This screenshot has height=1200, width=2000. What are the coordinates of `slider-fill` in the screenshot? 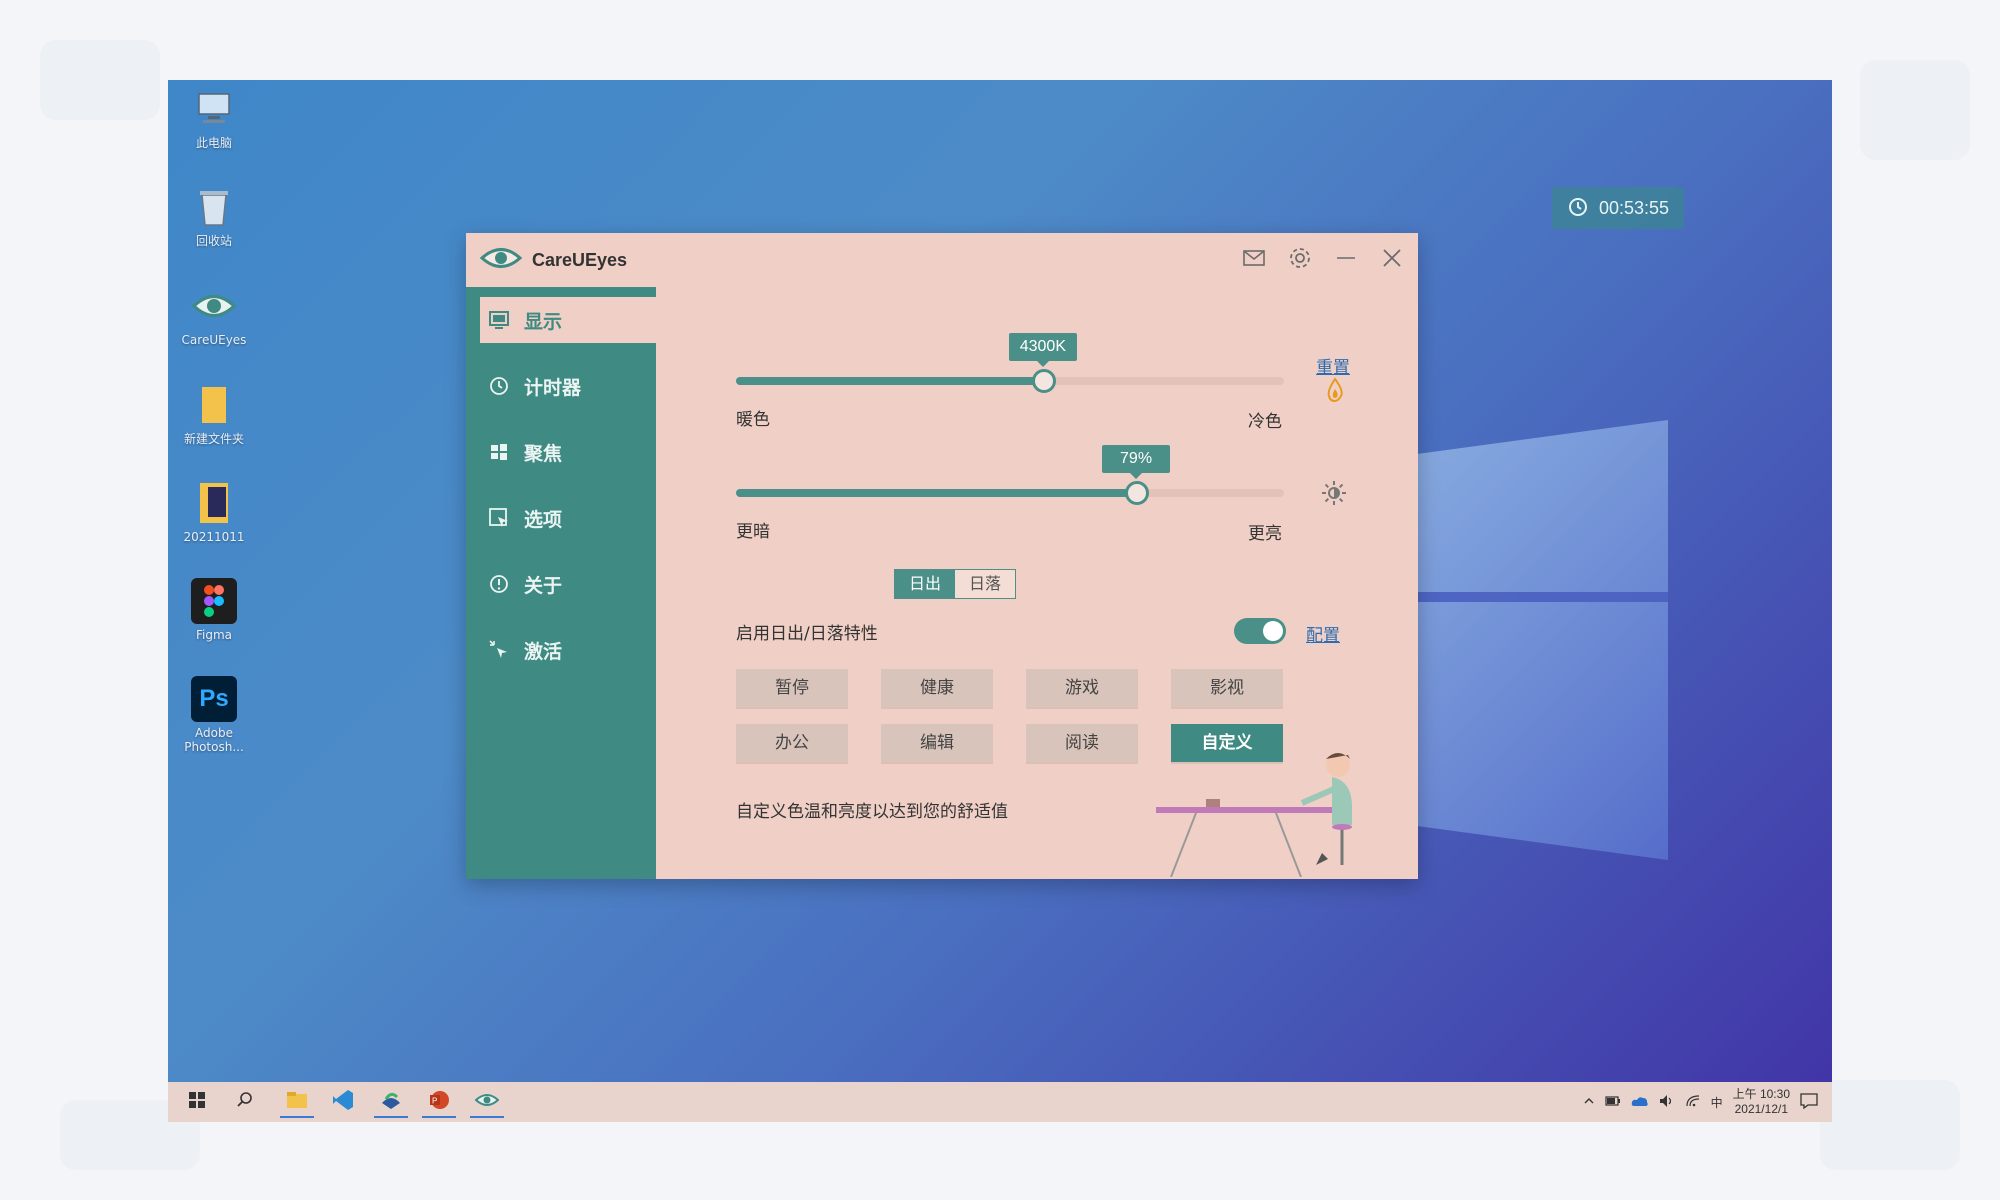 It's located at (936, 493).